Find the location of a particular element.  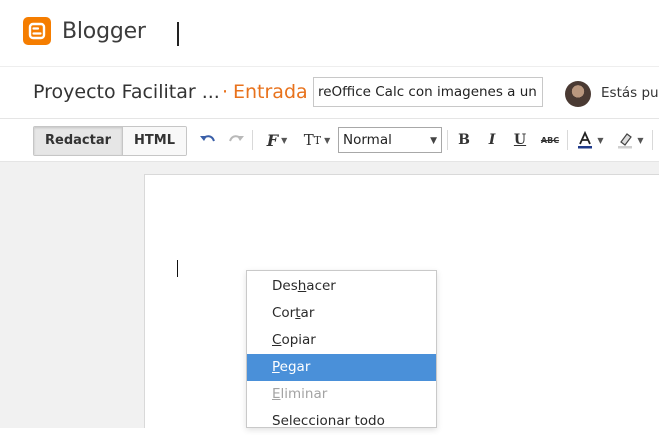

underline-button: U is located at coordinates (520, 140).